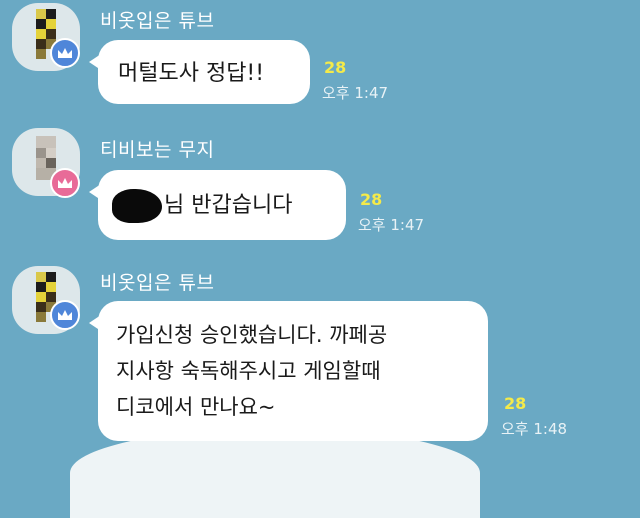 The width and height of the screenshot is (640, 518). What do you see at coordinates (248, 371) in the screenshot?
I see `message-line: 지사항 숙독해주시고 게임할때` at bounding box center [248, 371].